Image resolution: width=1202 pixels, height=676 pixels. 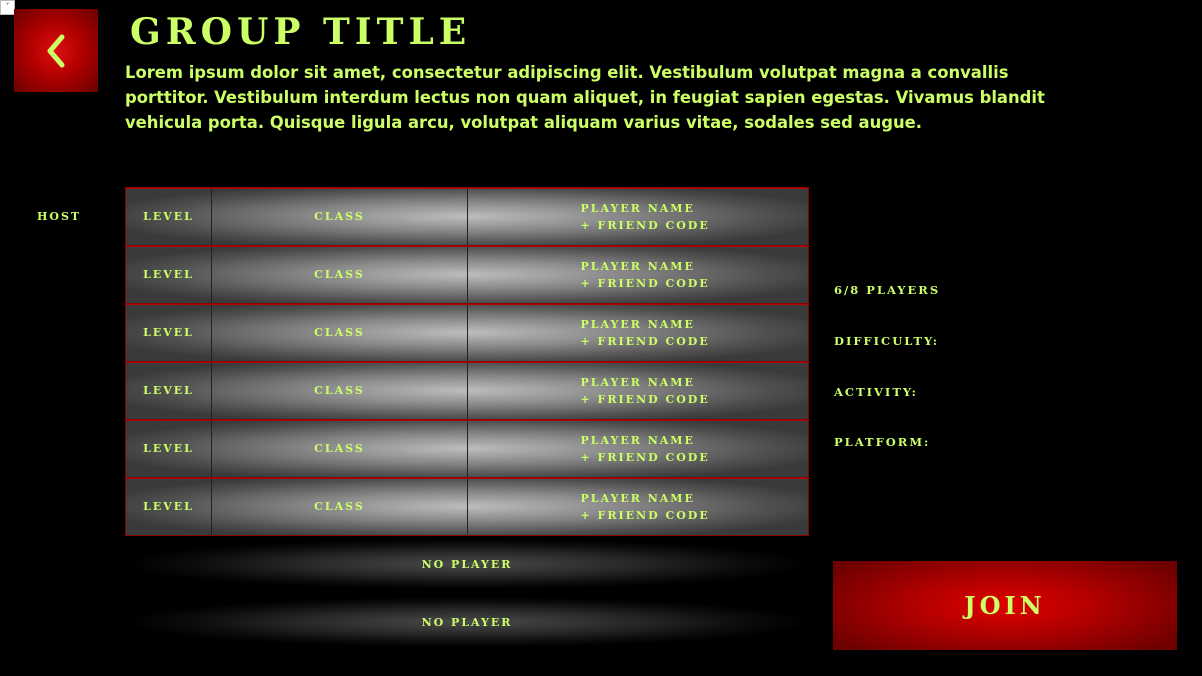 I want to click on chevron-left-icon, so click(x=56, y=51).